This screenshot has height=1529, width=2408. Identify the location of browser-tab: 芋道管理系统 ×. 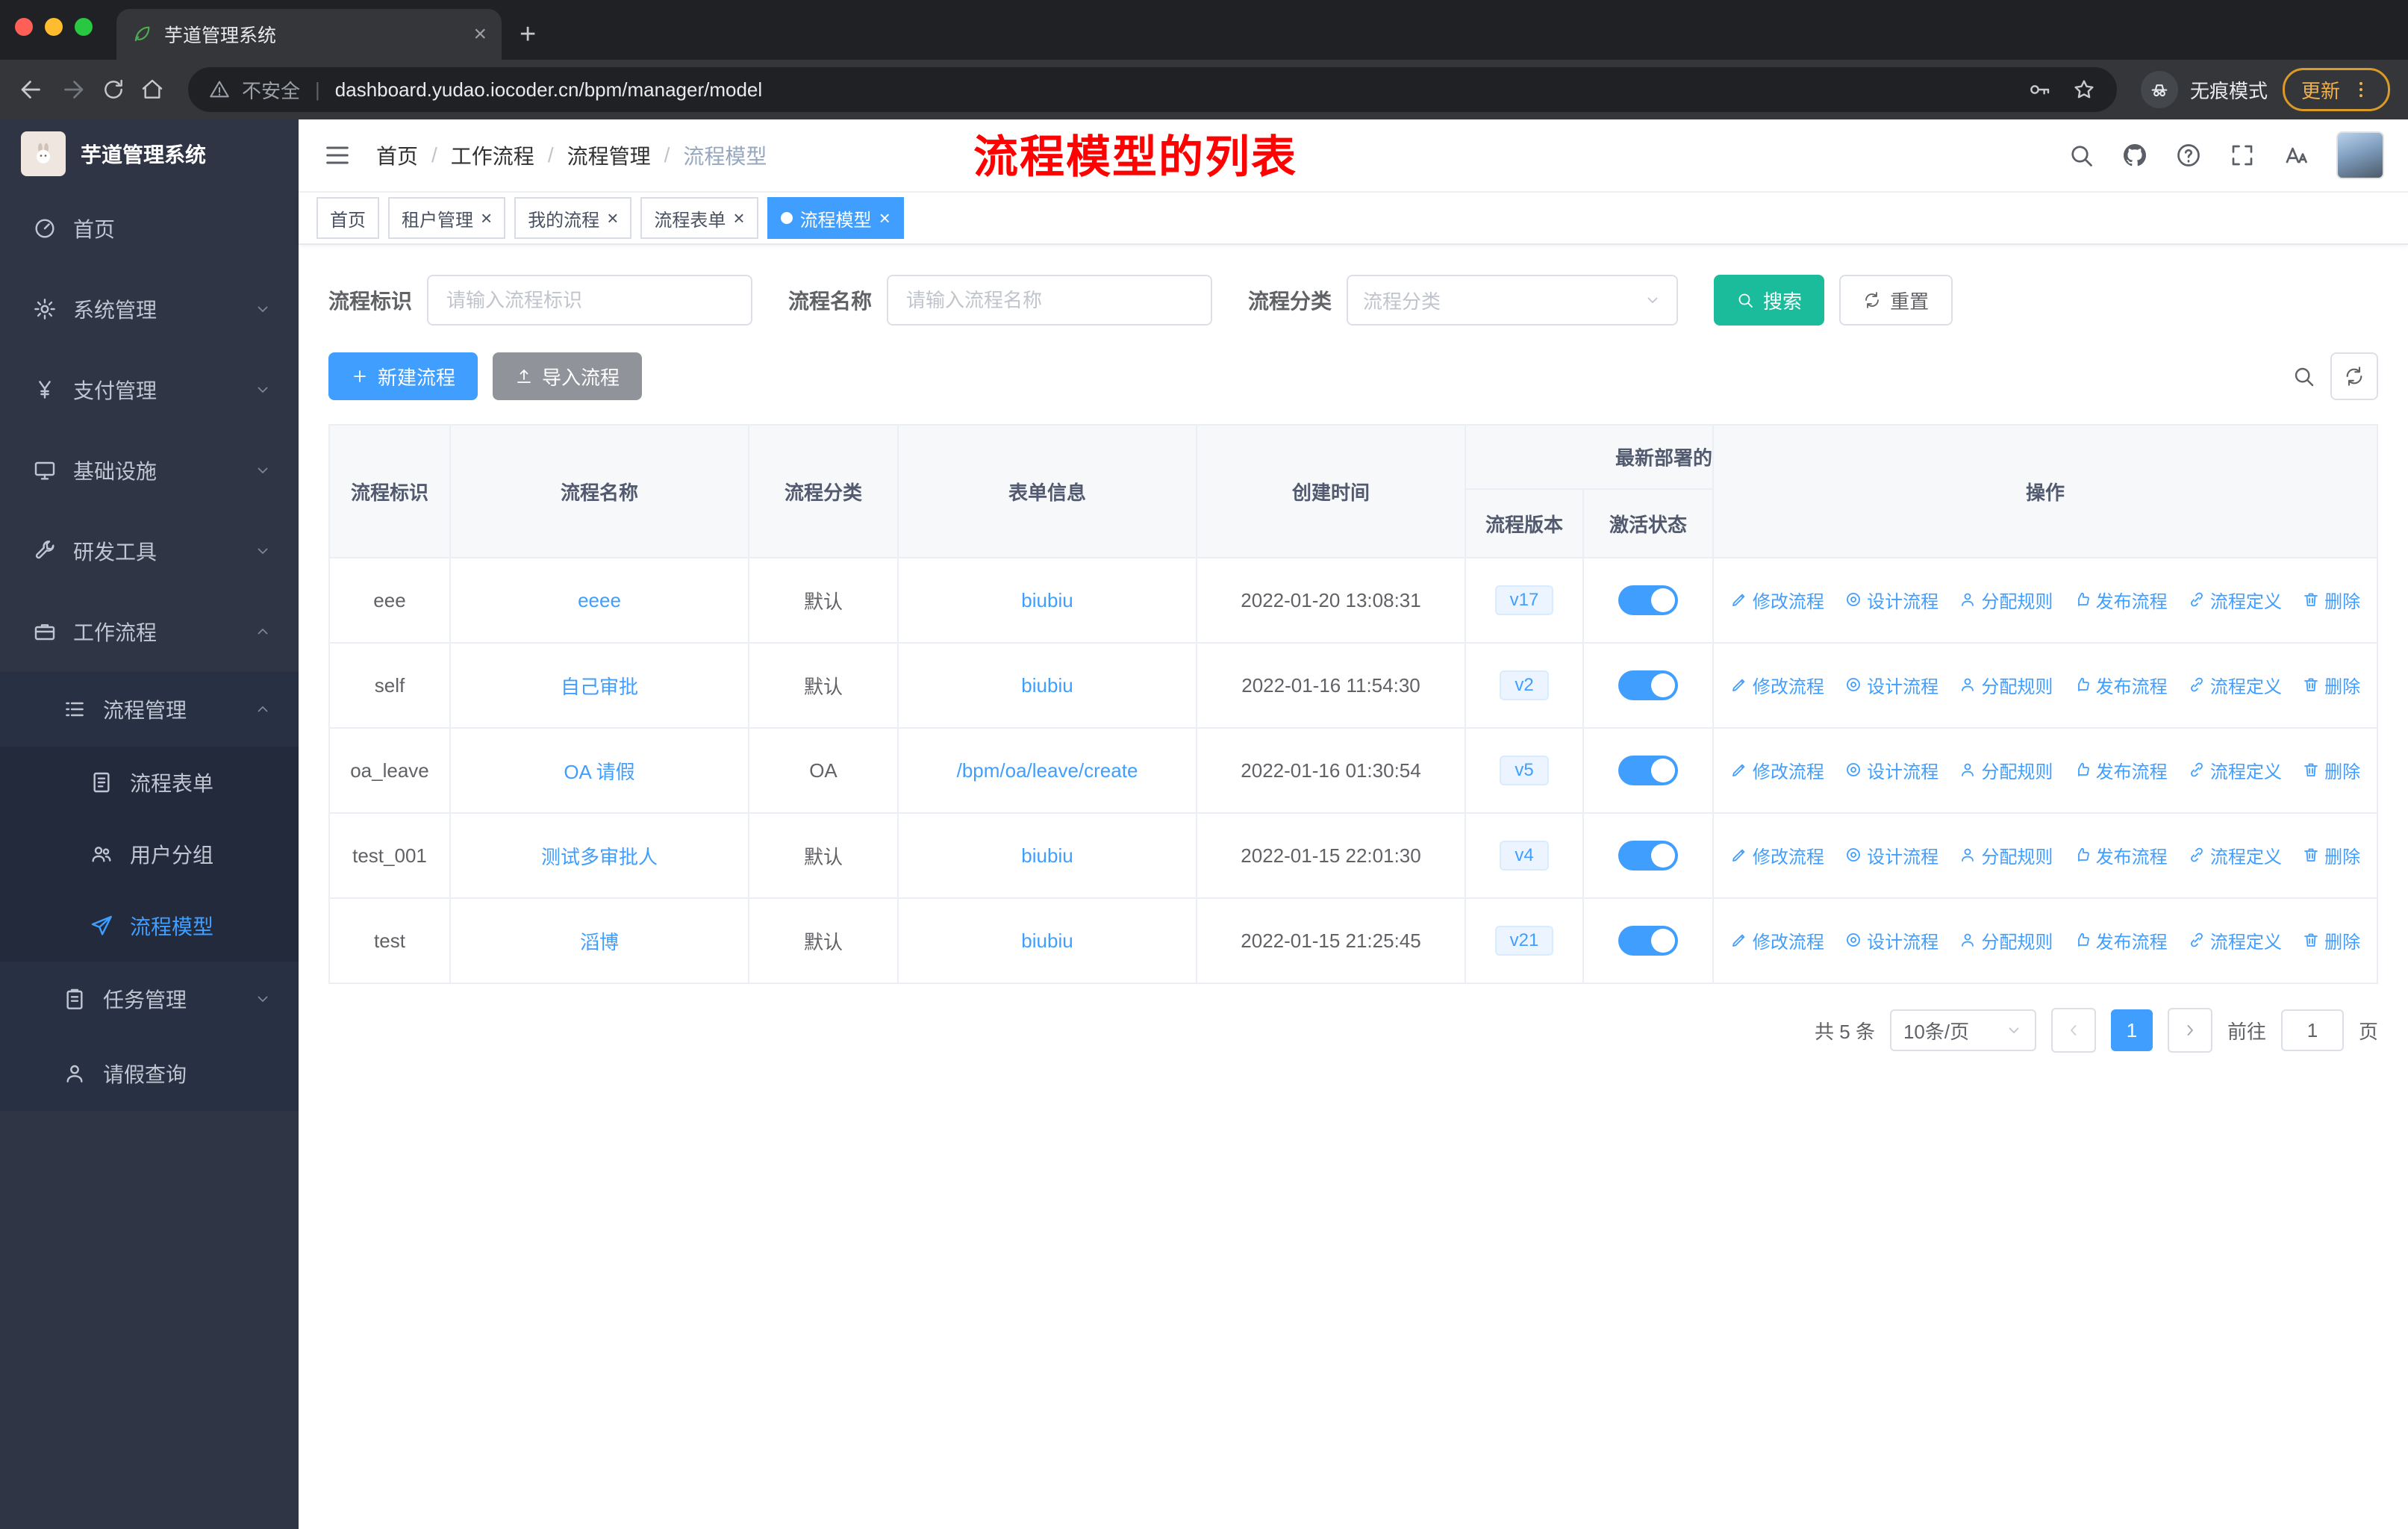
(309, 34).